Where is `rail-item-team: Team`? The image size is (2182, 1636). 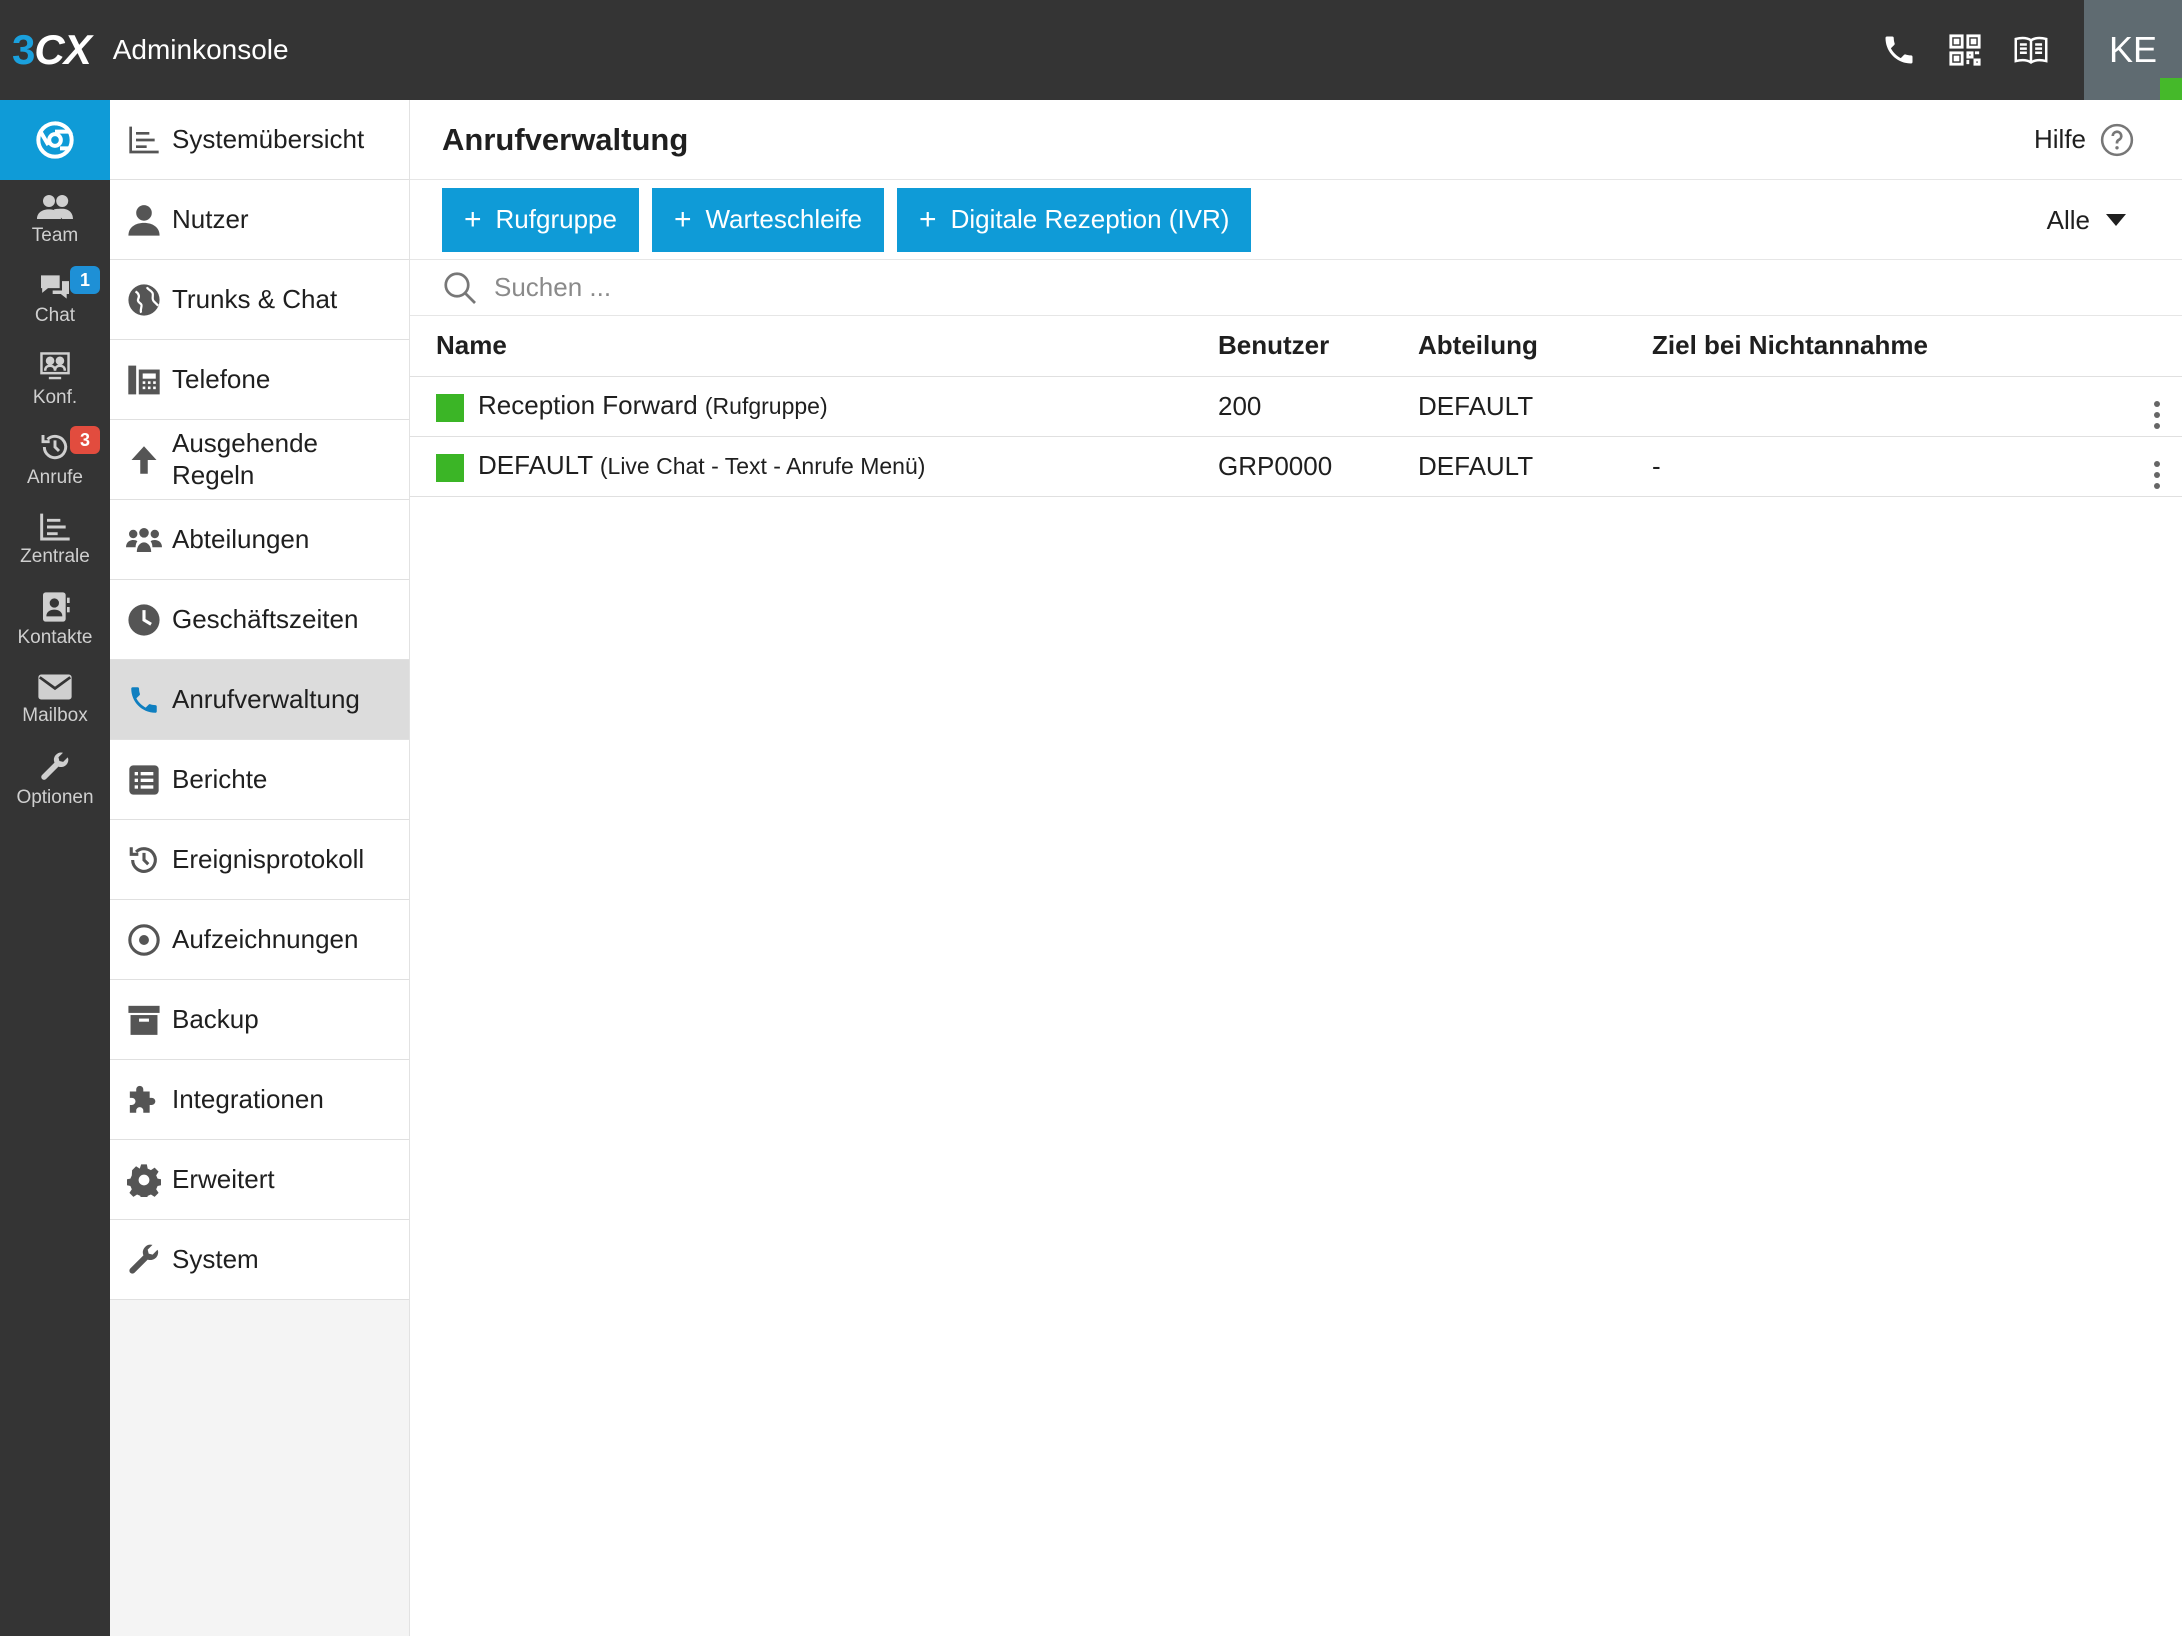 rail-item-team: Team is located at coordinates (55, 220).